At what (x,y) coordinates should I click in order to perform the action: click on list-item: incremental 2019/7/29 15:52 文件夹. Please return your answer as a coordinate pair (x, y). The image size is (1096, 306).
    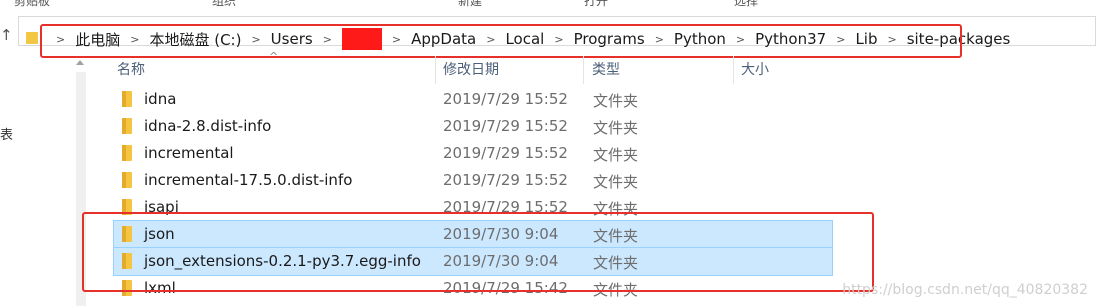
    Looking at the image, I should click on (473, 153).